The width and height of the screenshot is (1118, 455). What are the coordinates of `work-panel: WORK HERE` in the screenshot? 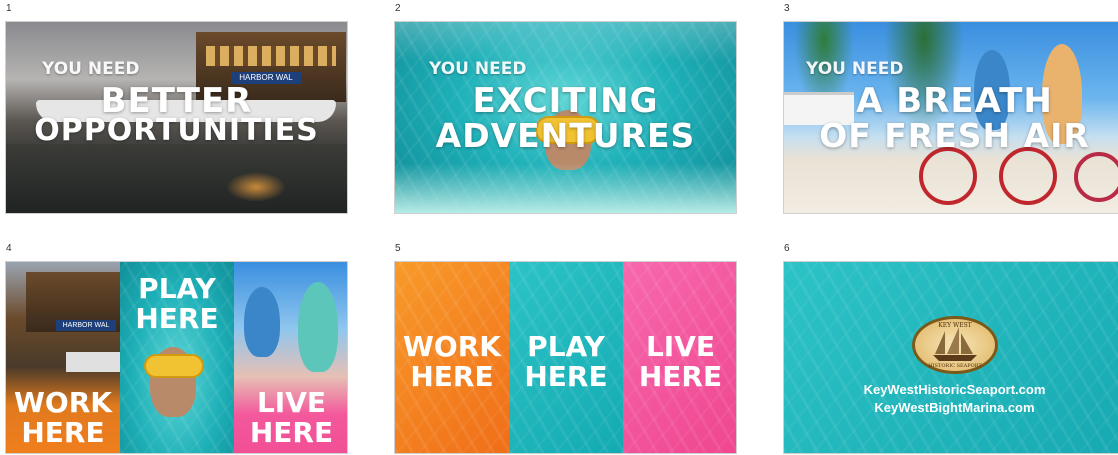 It's located at (452, 357).